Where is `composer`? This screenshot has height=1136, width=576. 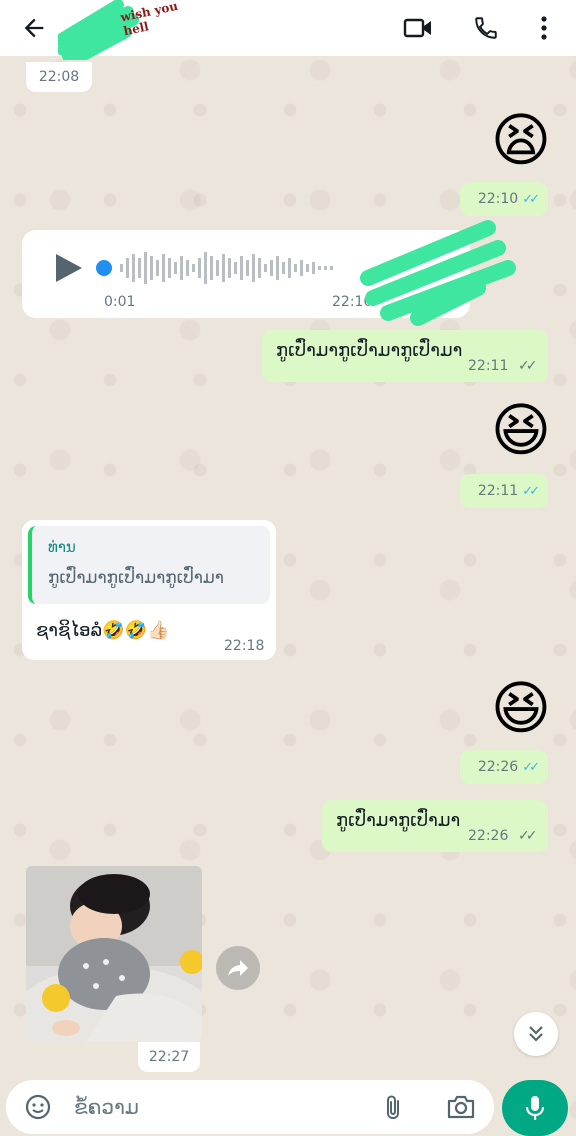
composer is located at coordinates (250, 1107).